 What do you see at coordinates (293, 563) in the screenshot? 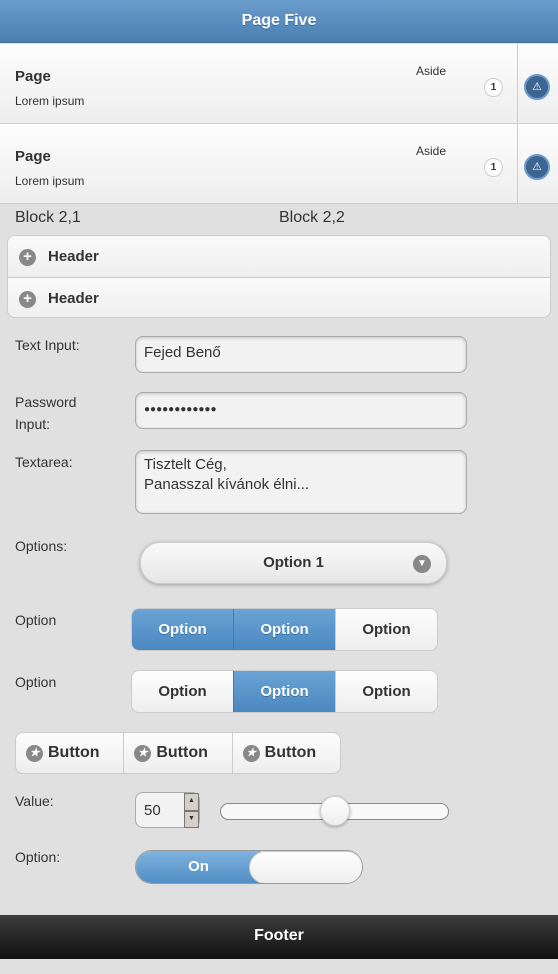
I see `options-select: Option 1 ▼` at bounding box center [293, 563].